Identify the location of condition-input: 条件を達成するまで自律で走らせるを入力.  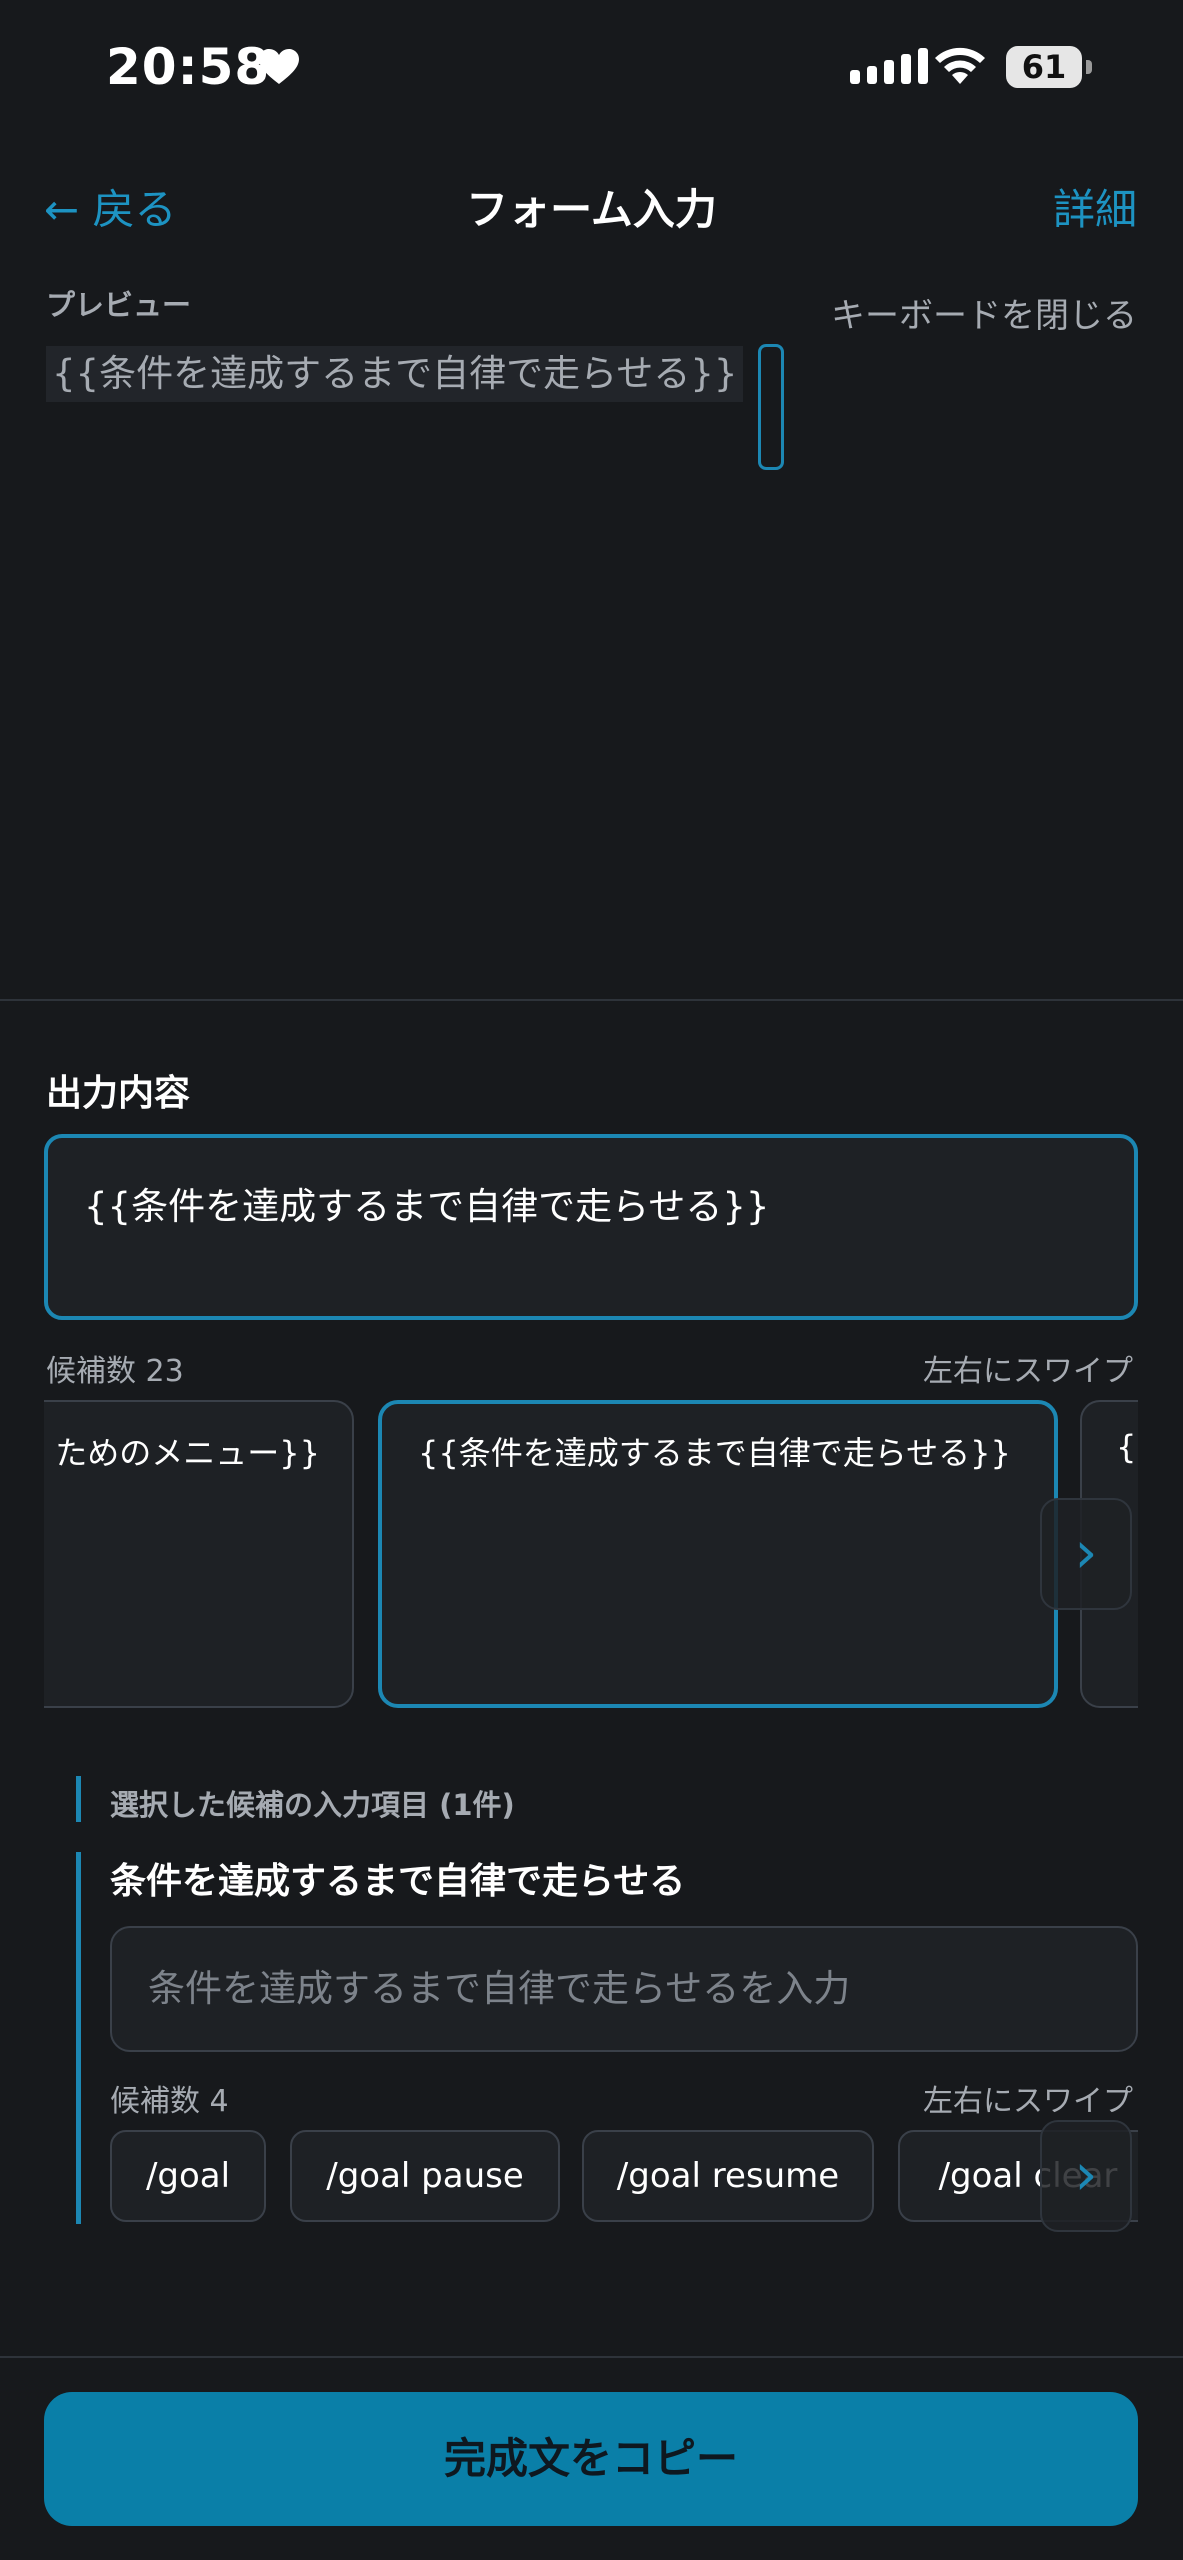
(624, 1989).